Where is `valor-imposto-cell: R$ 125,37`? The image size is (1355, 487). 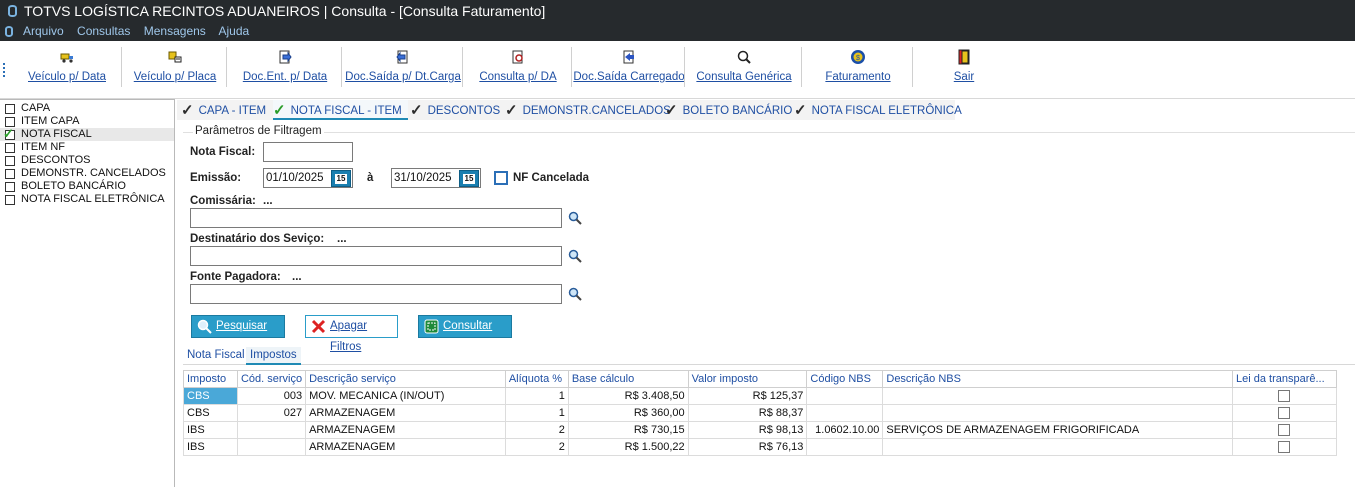 valor-imposto-cell: R$ 125,37 is located at coordinates (747, 396).